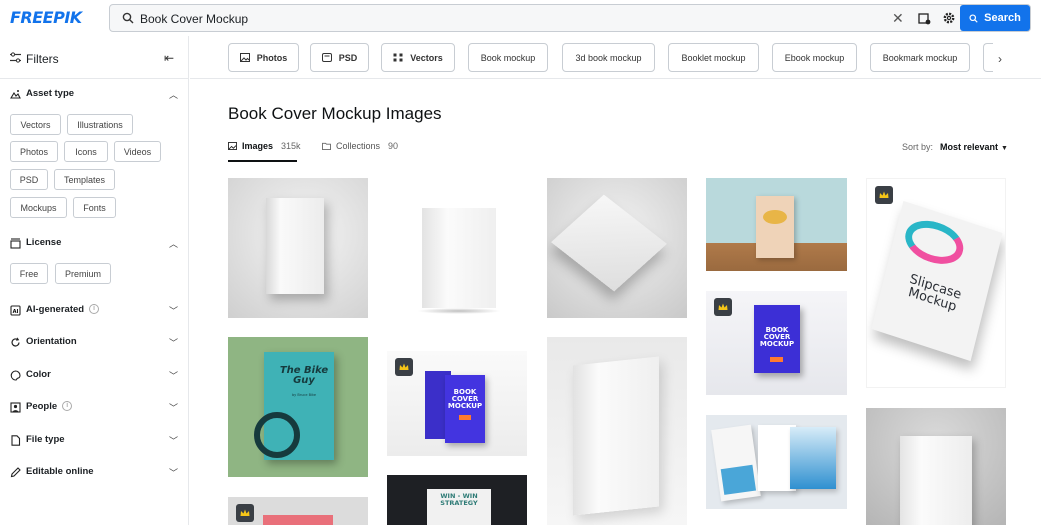  Describe the element at coordinates (713, 57) in the screenshot. I see `tag-booklet-mockup: Booklet mockup` at that location.